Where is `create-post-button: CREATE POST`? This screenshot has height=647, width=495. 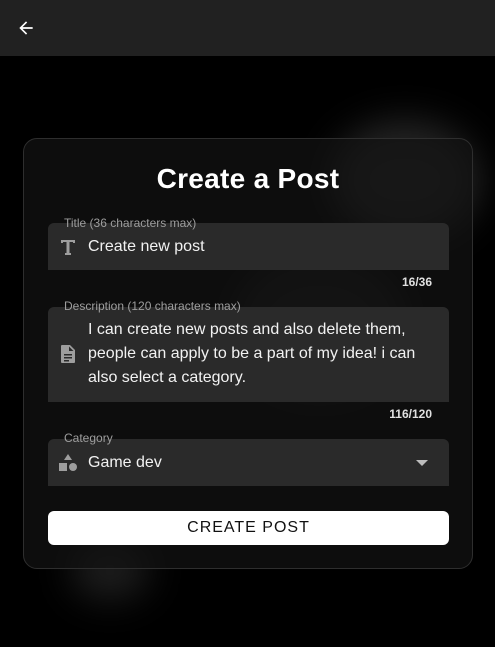 create-post-button: CREATE POST is located at coordinates (248, 528).